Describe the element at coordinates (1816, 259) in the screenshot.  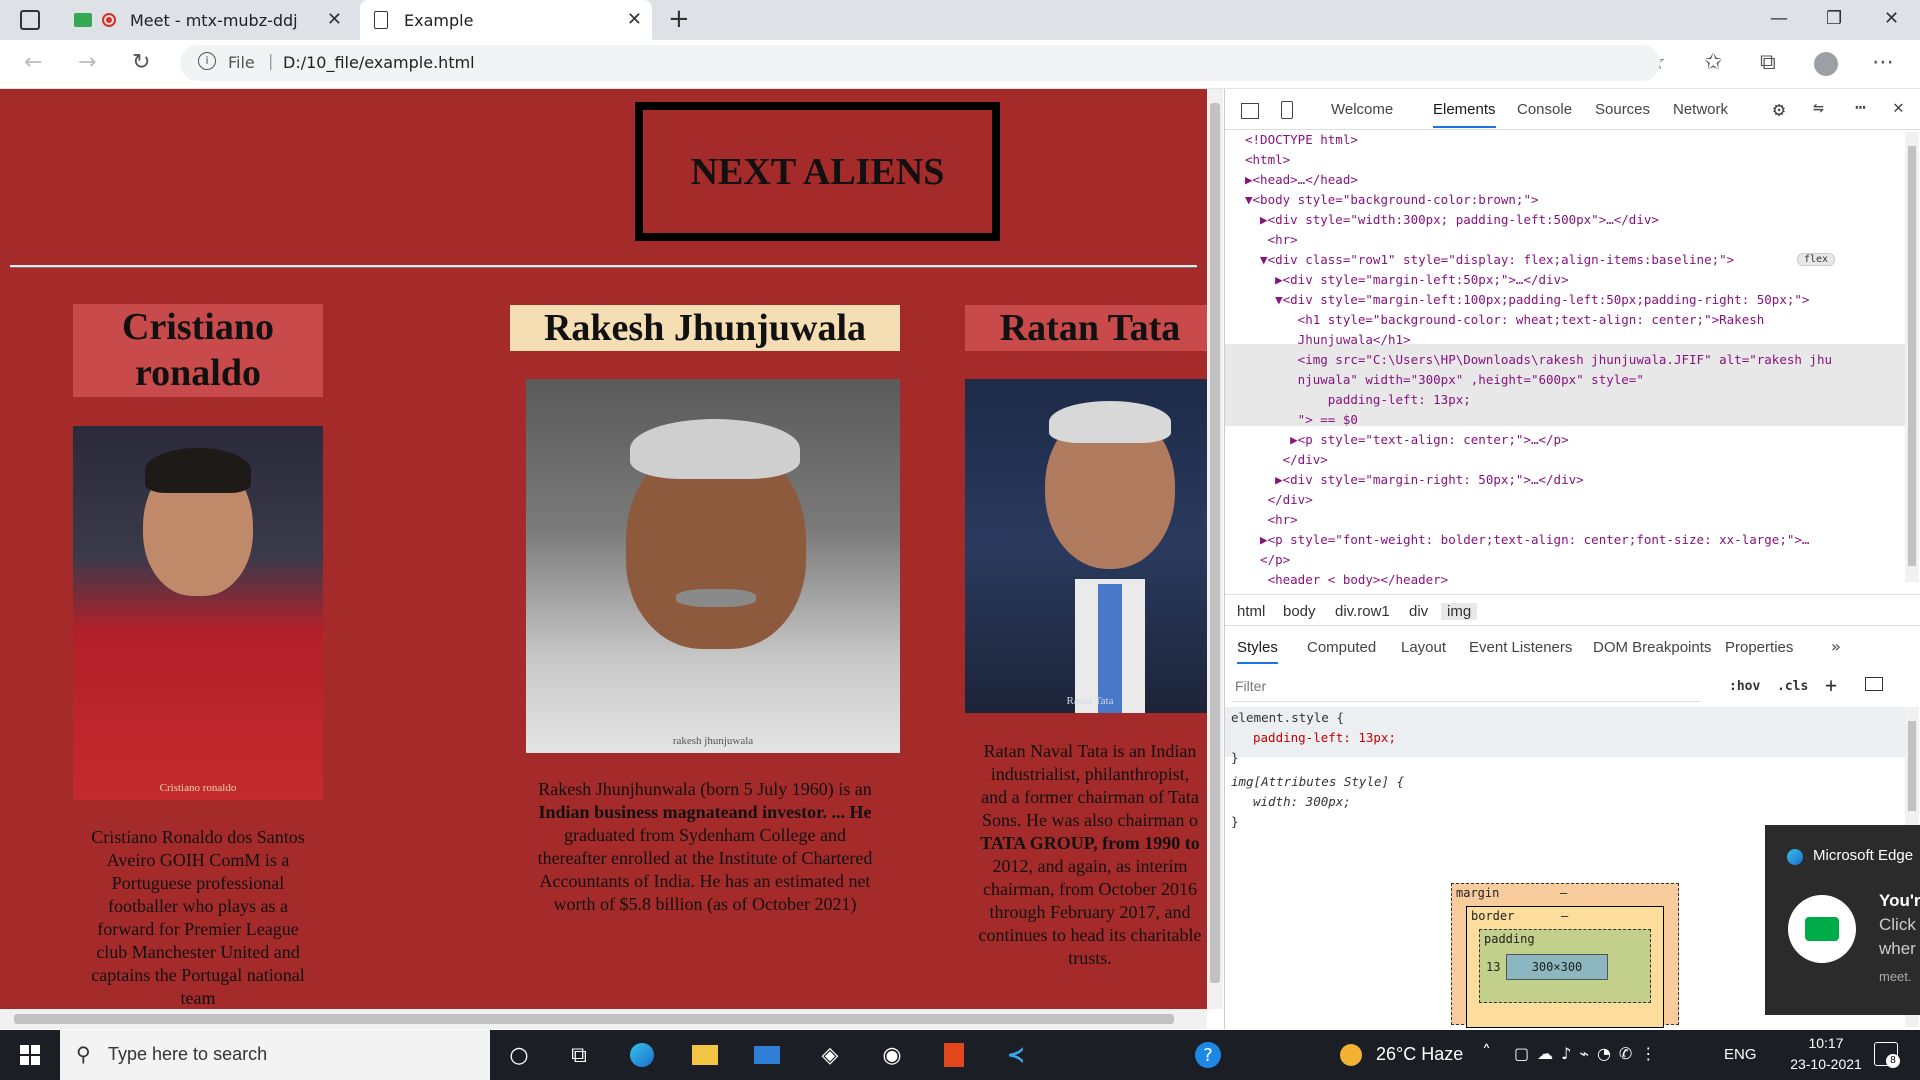
I see `flex-badge: flex` at that location.